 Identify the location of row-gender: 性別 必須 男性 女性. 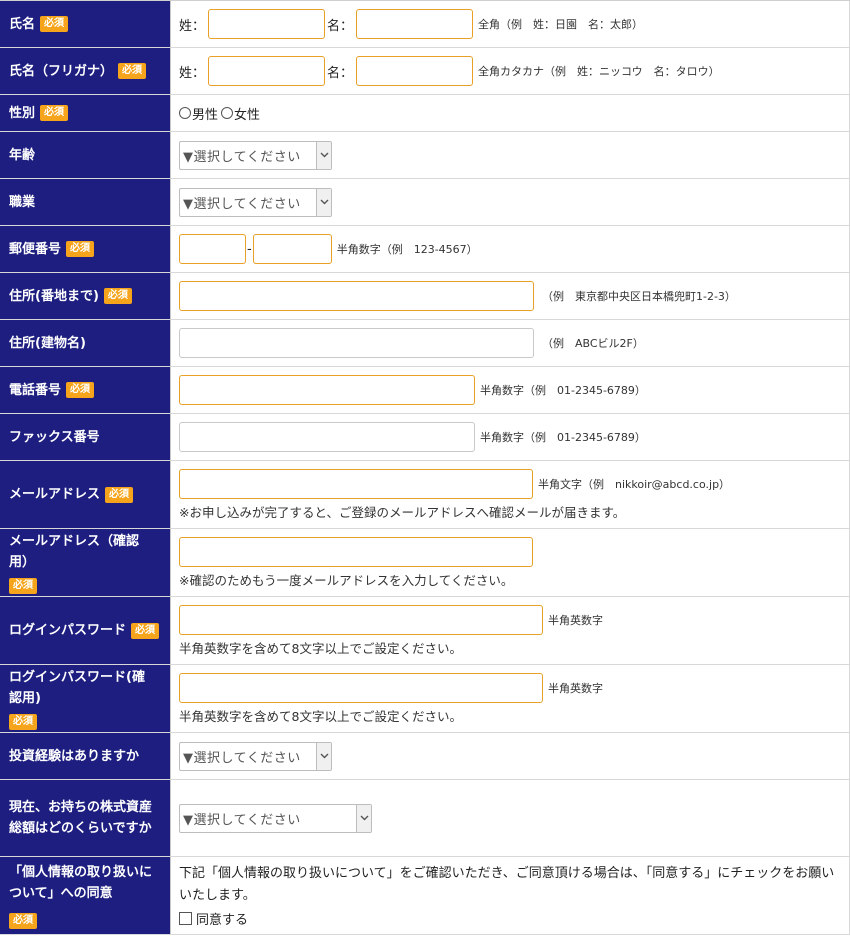
(425, 113).